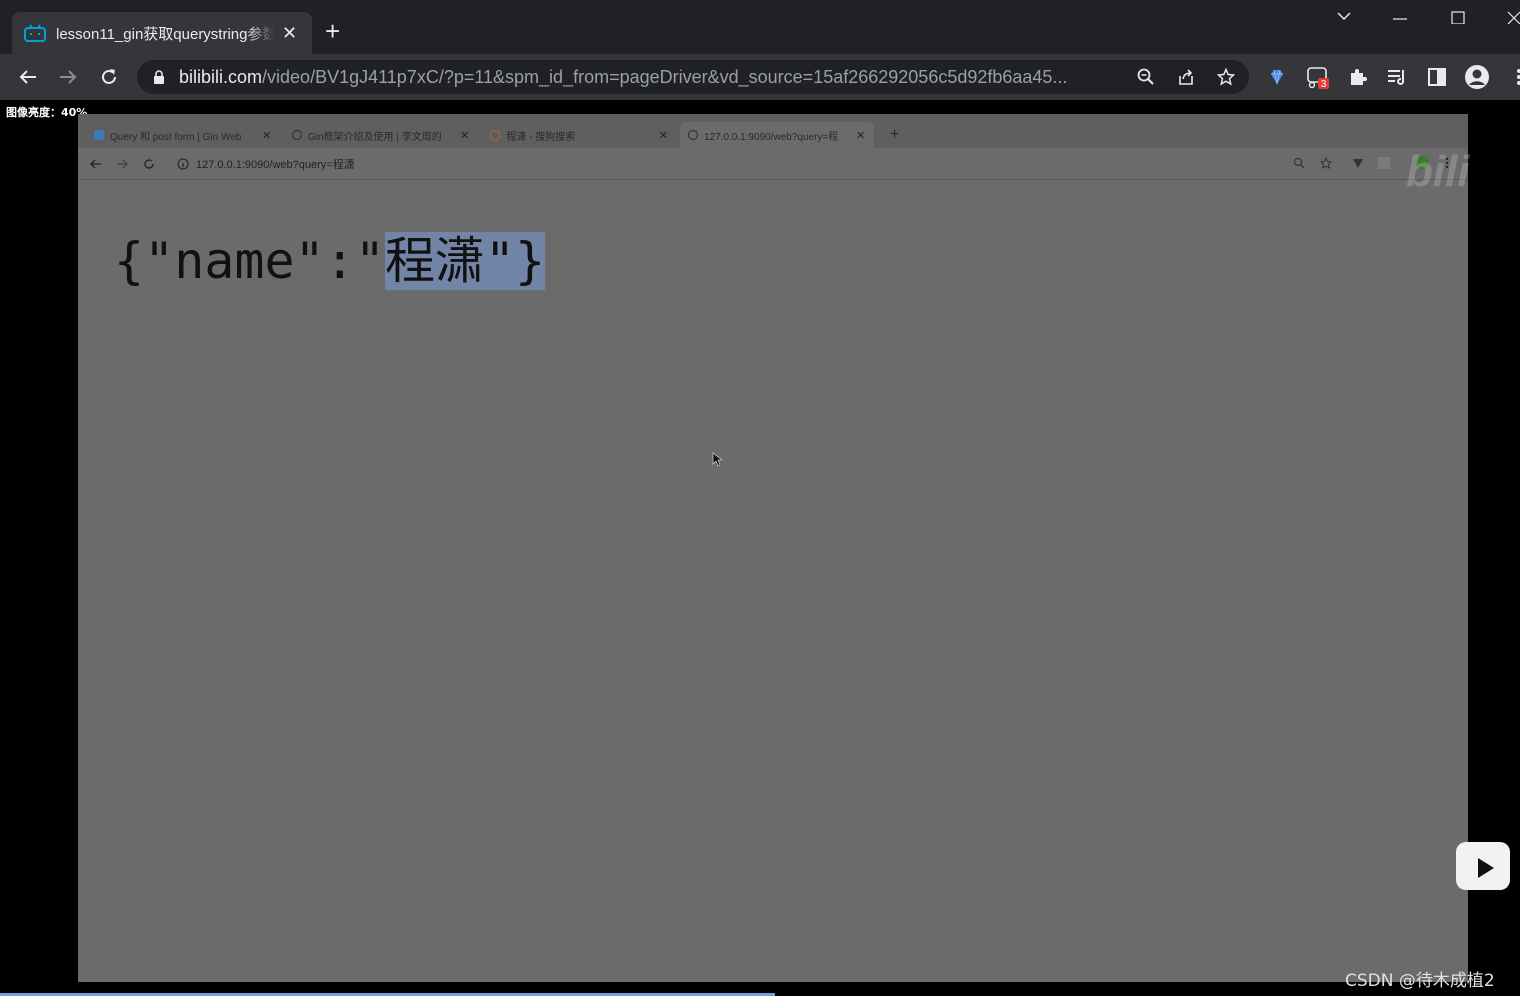 Image resolution: width=1520 pixels, height=996 pixels. I want to click on bilibili-watermark-logo-icon: bili, so click(1438, 171).